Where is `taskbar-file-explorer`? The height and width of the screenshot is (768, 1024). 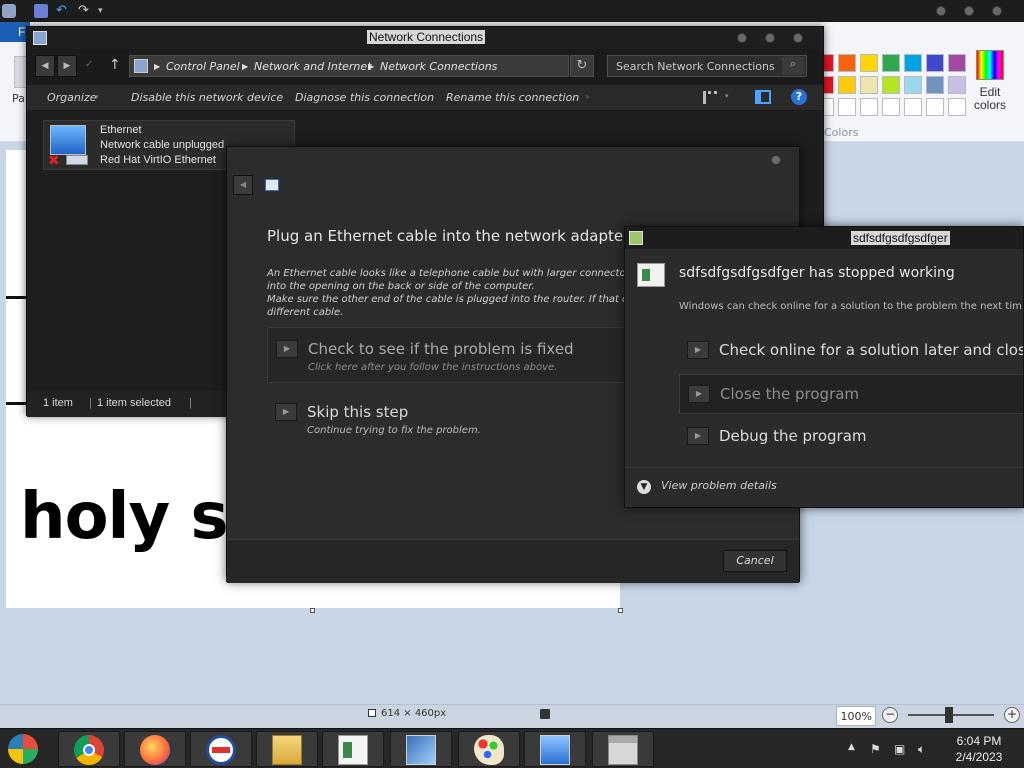
taskbar-file-explorer is located at coordinates (287, 749).